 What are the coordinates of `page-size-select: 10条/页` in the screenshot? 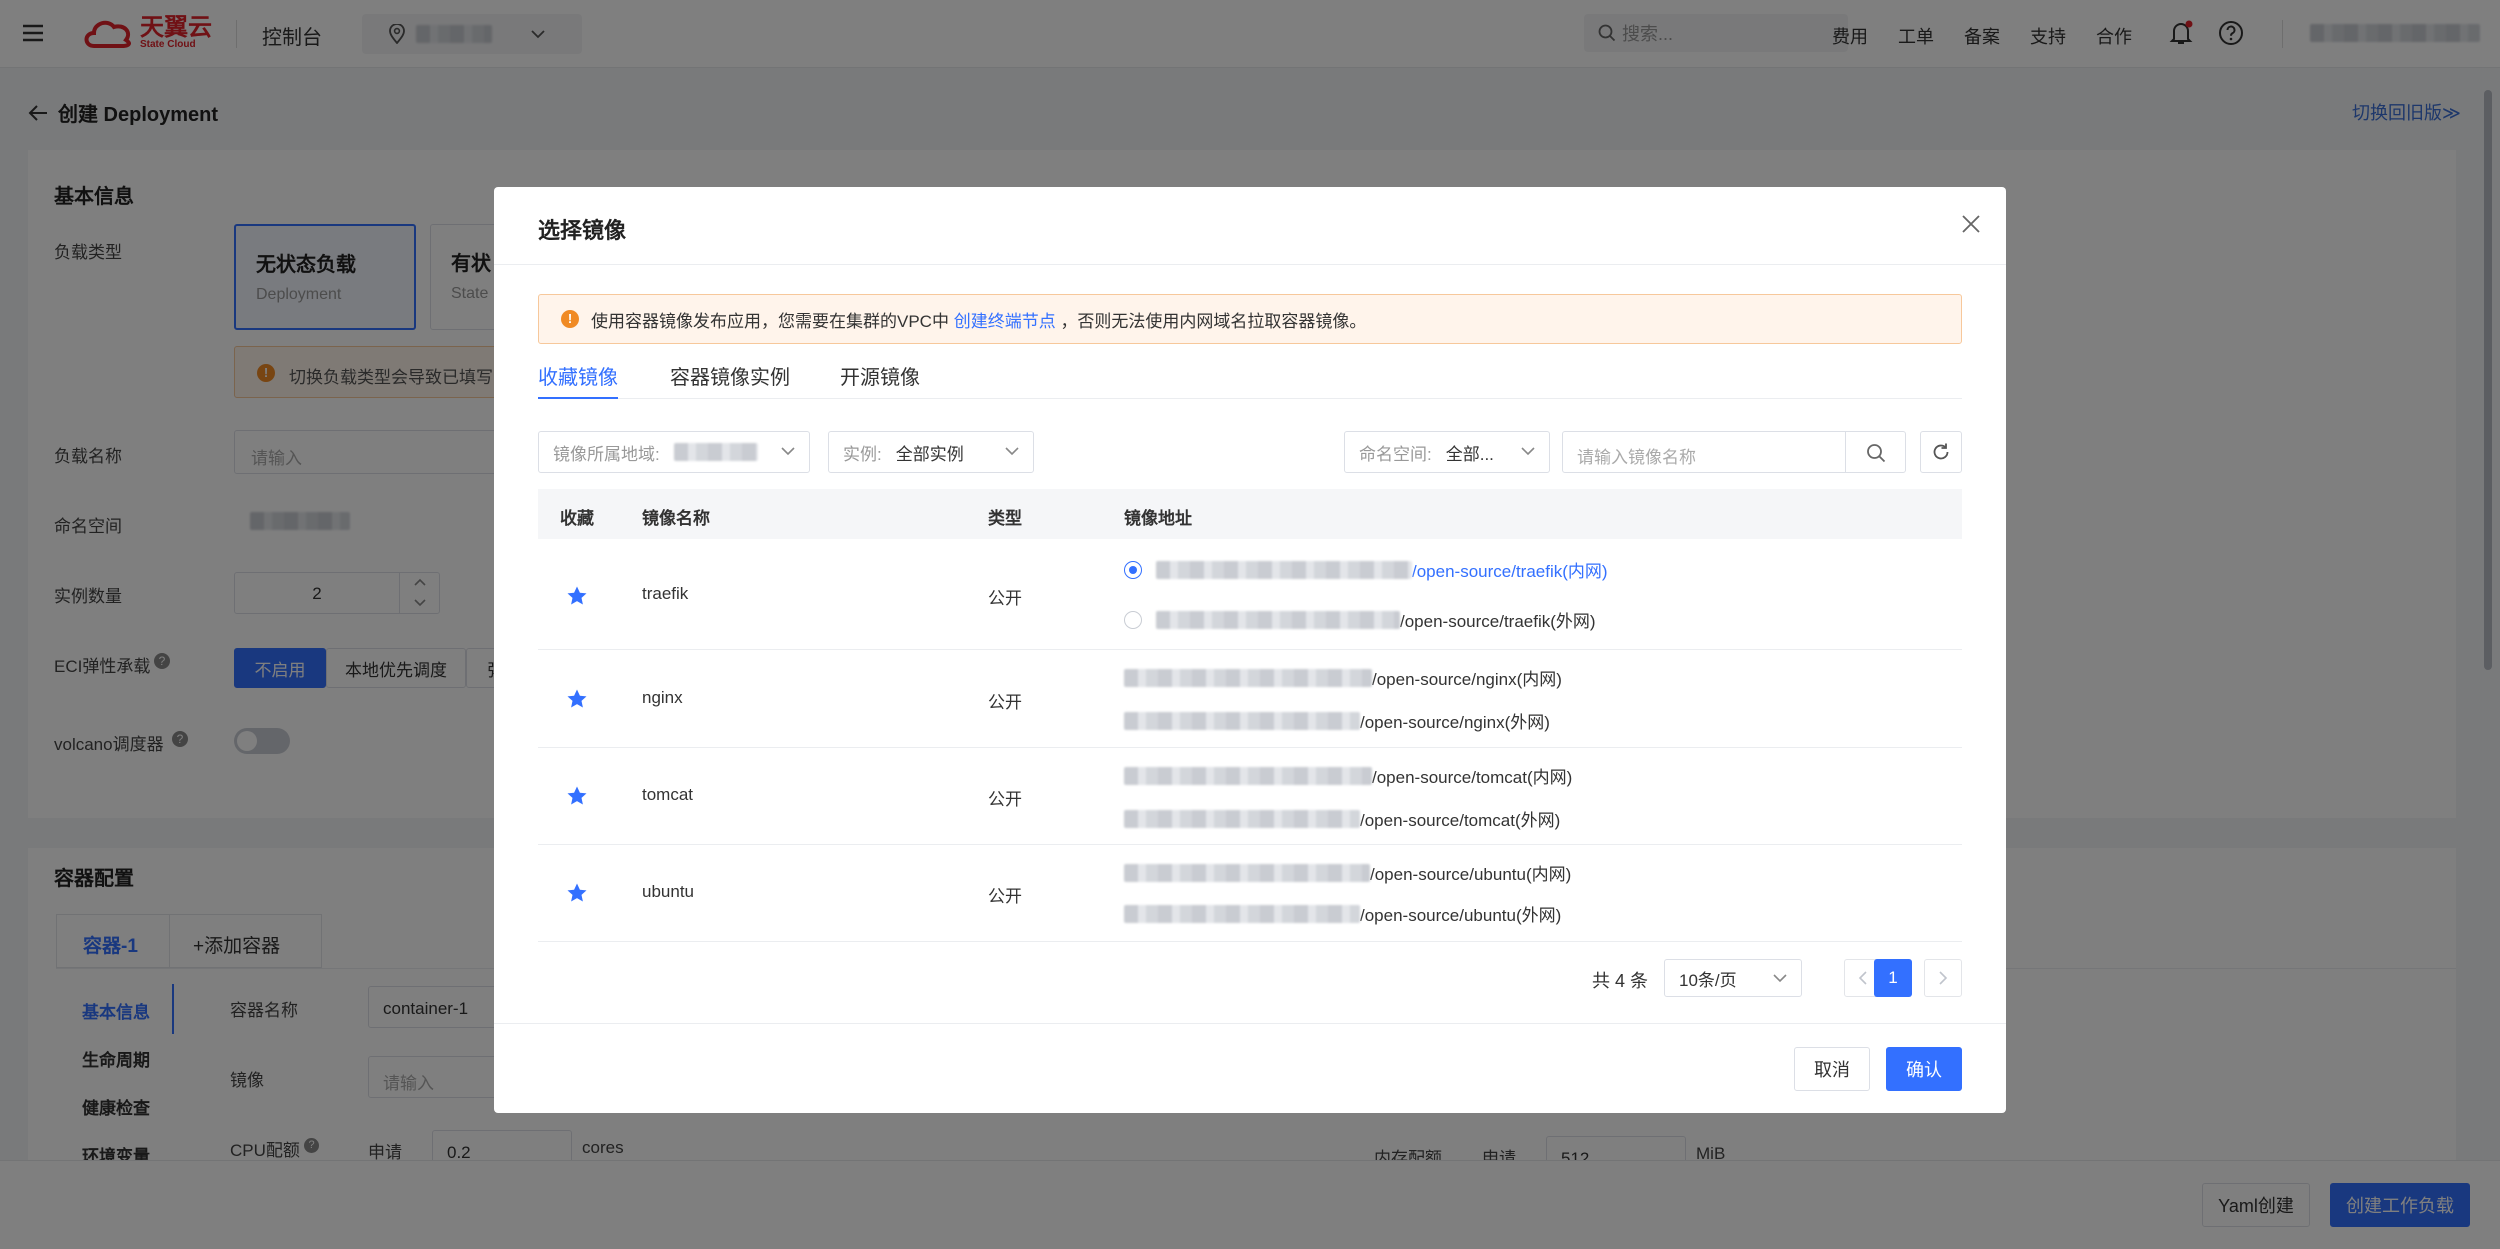 It's located at (1733, 978).